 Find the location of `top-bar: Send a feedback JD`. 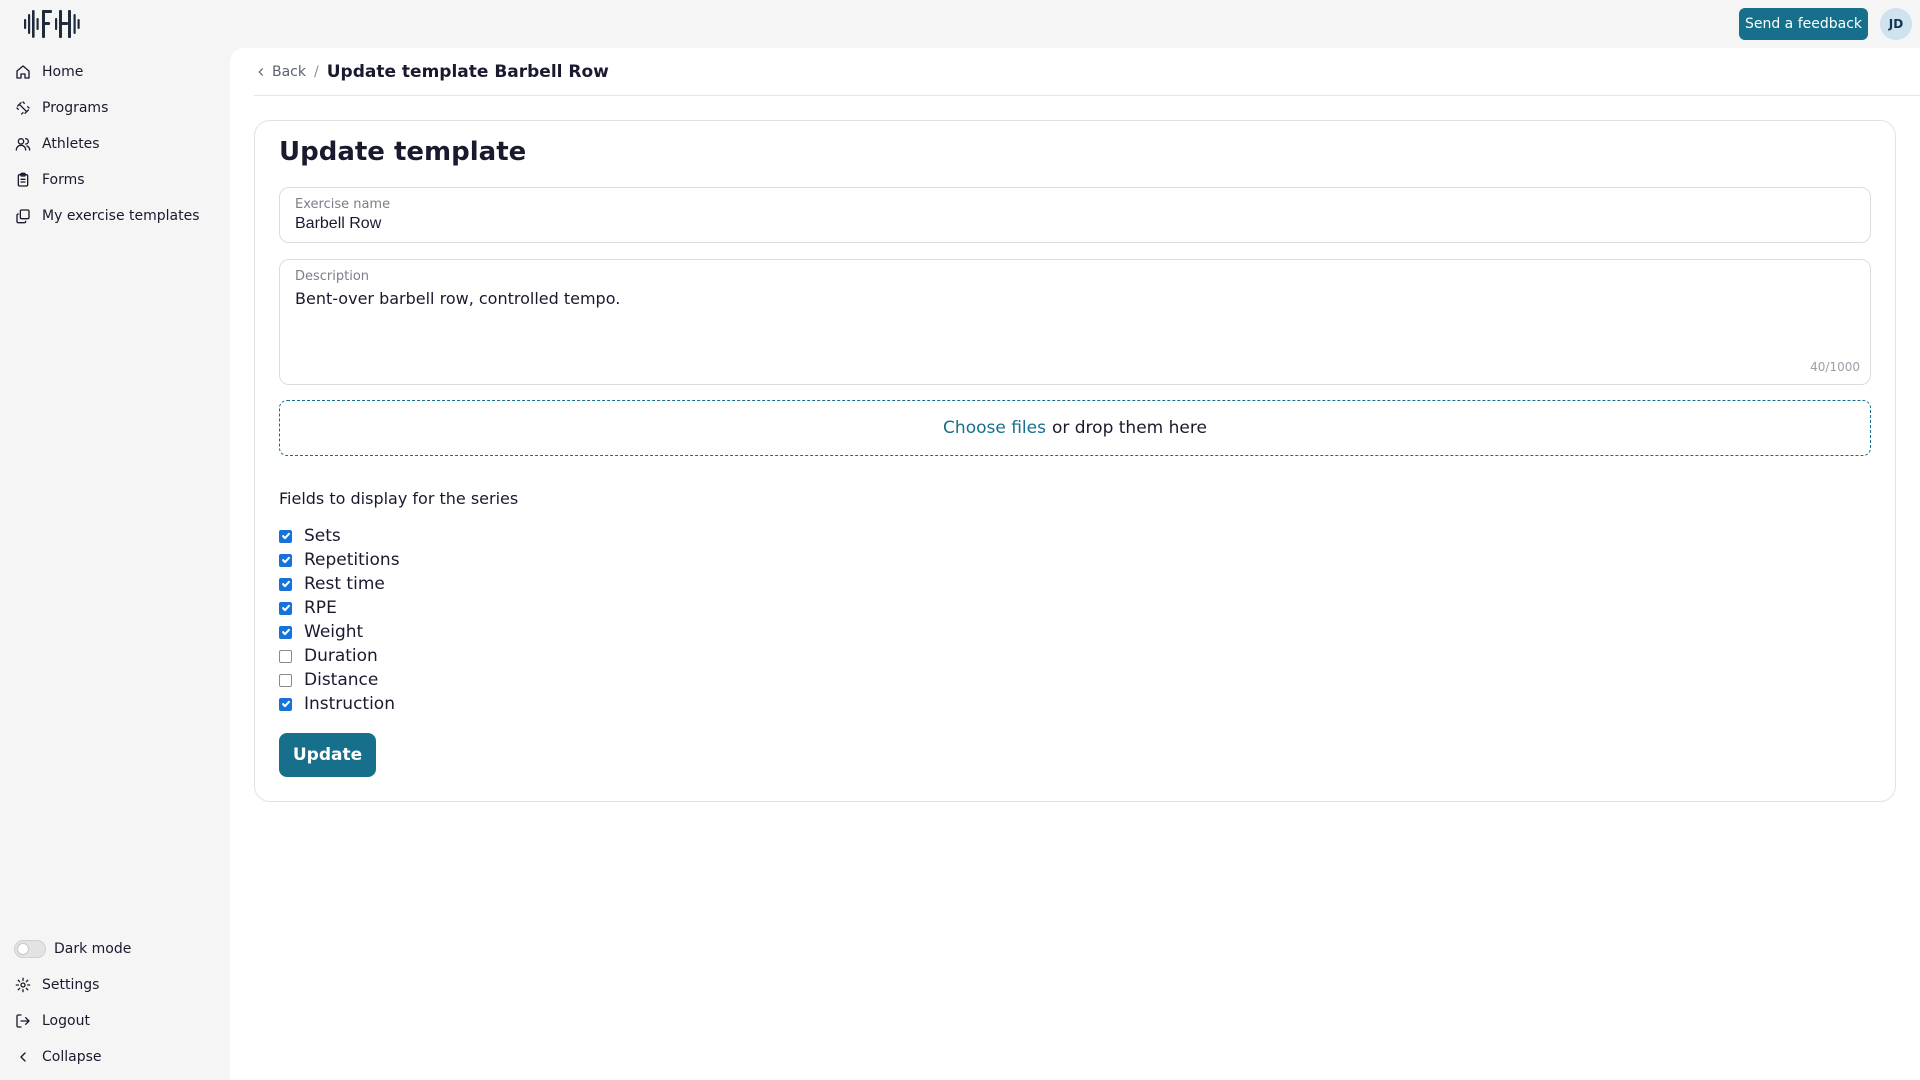

top-bar: Send a feedback JD is located at coordinates (960, 24).